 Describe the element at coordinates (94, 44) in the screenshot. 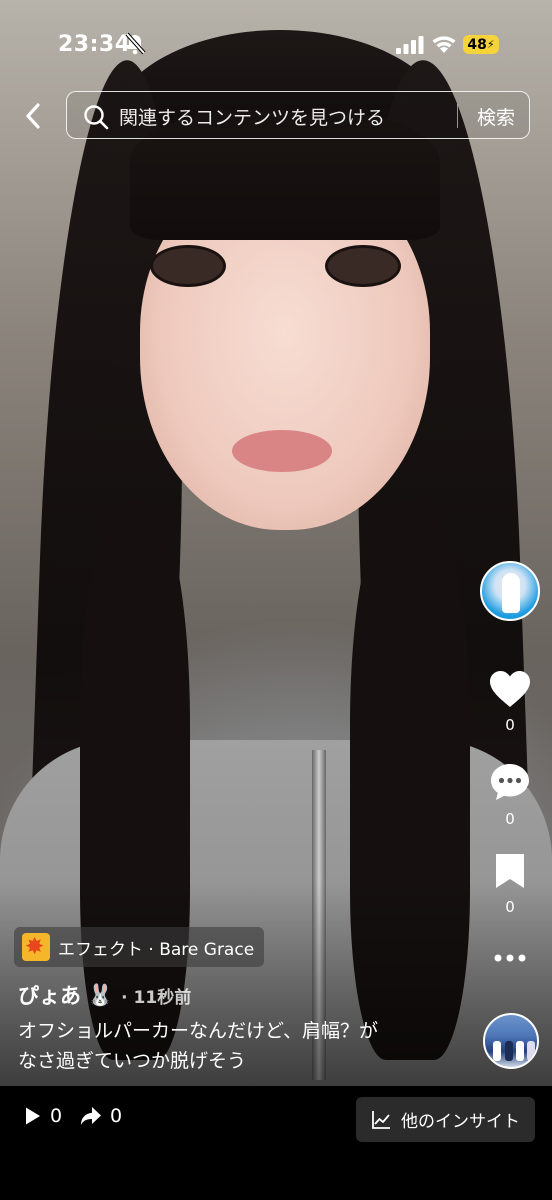

I see `status-time: 23:34` at that location.